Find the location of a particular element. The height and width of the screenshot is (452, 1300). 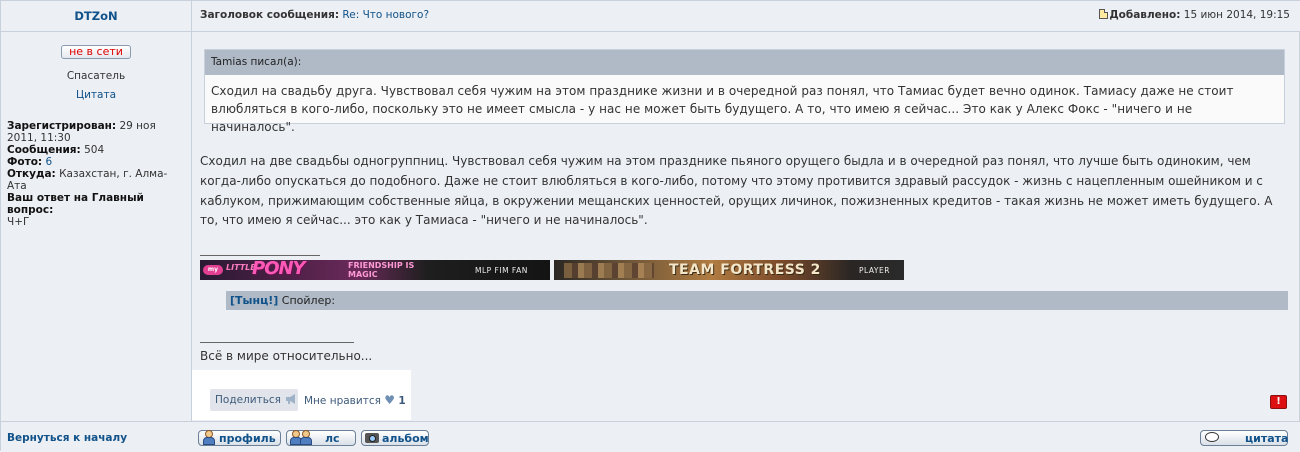

heart-icon: ♥ is located at coordinates (390, 400).